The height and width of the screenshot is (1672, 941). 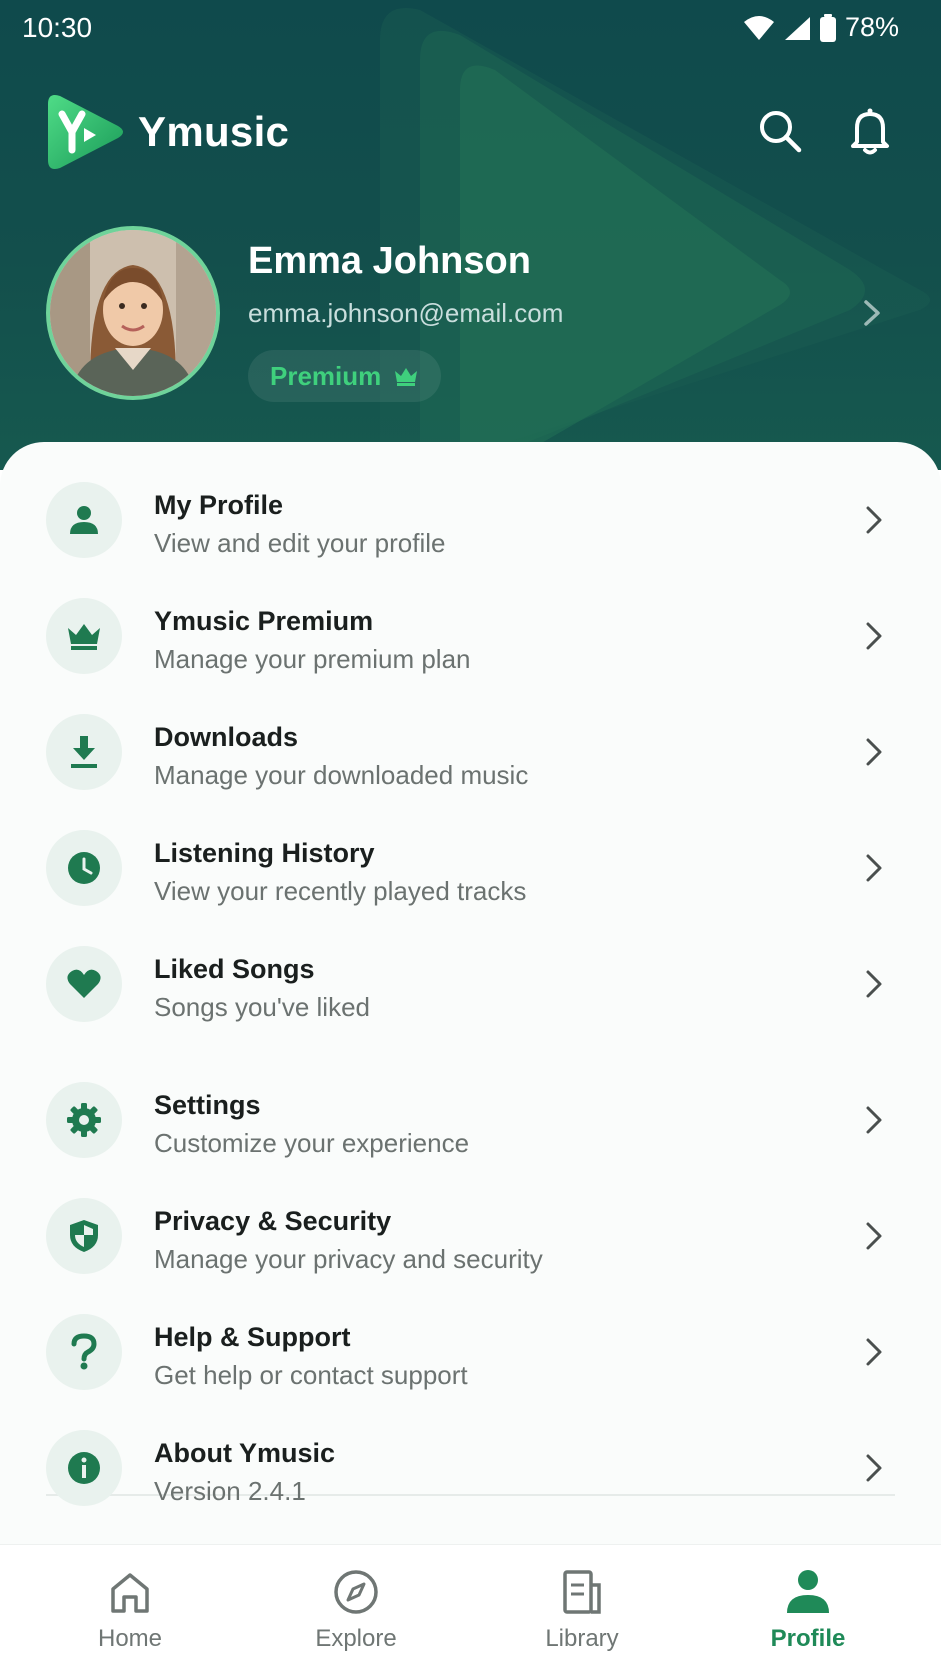 What do you see at coordinates (470, 1468) in the screenshot?
I see `menu-item-about: About Ymusic Version 2.4.1` at bounding box center [470, 1468].